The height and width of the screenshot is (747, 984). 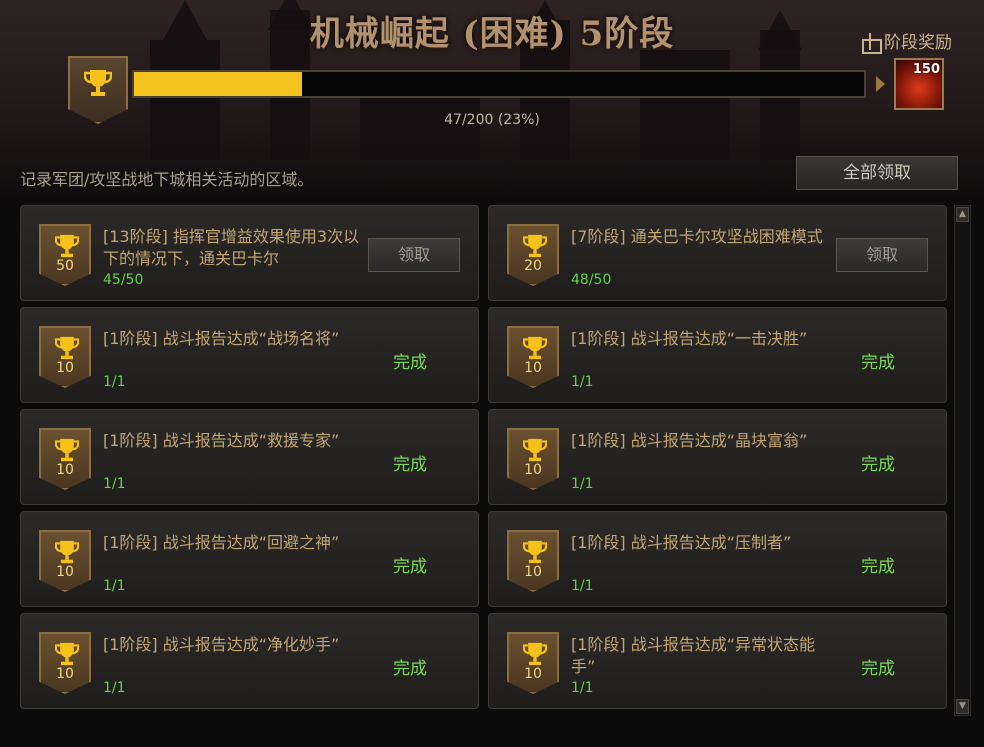 I want to click on mission-points-badge: 50, so click(x=65, y=255).